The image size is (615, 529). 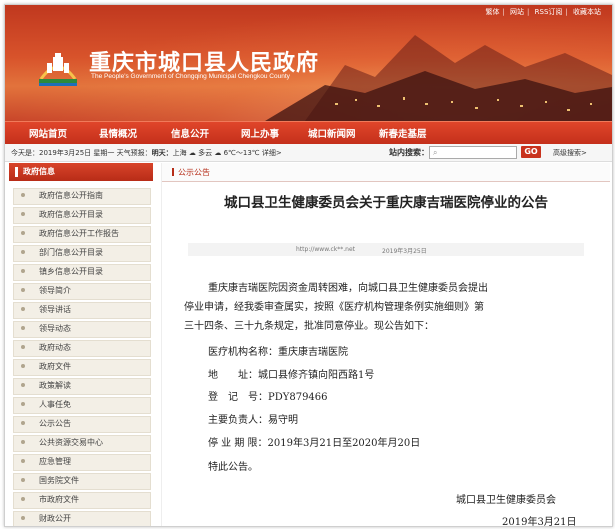 I want to click on sidebar-item: 领导动态, so click(x=82, y=329).